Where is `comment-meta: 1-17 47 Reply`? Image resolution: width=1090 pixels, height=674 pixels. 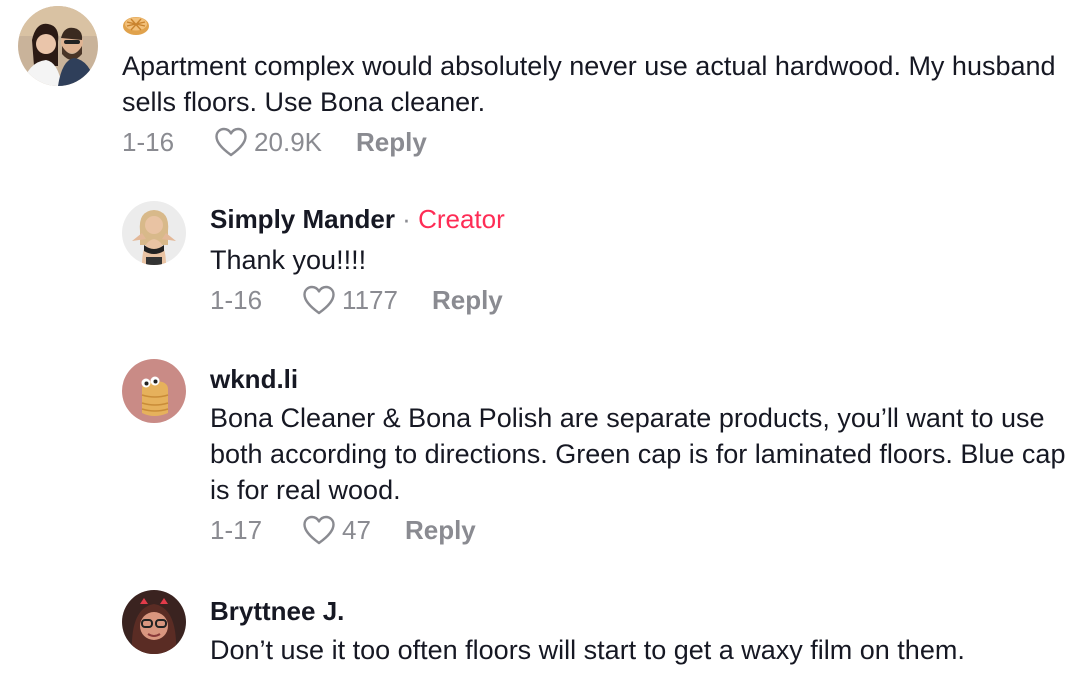 comment-meta: 1-17 47 Reply is located at coordinates (343, 530).